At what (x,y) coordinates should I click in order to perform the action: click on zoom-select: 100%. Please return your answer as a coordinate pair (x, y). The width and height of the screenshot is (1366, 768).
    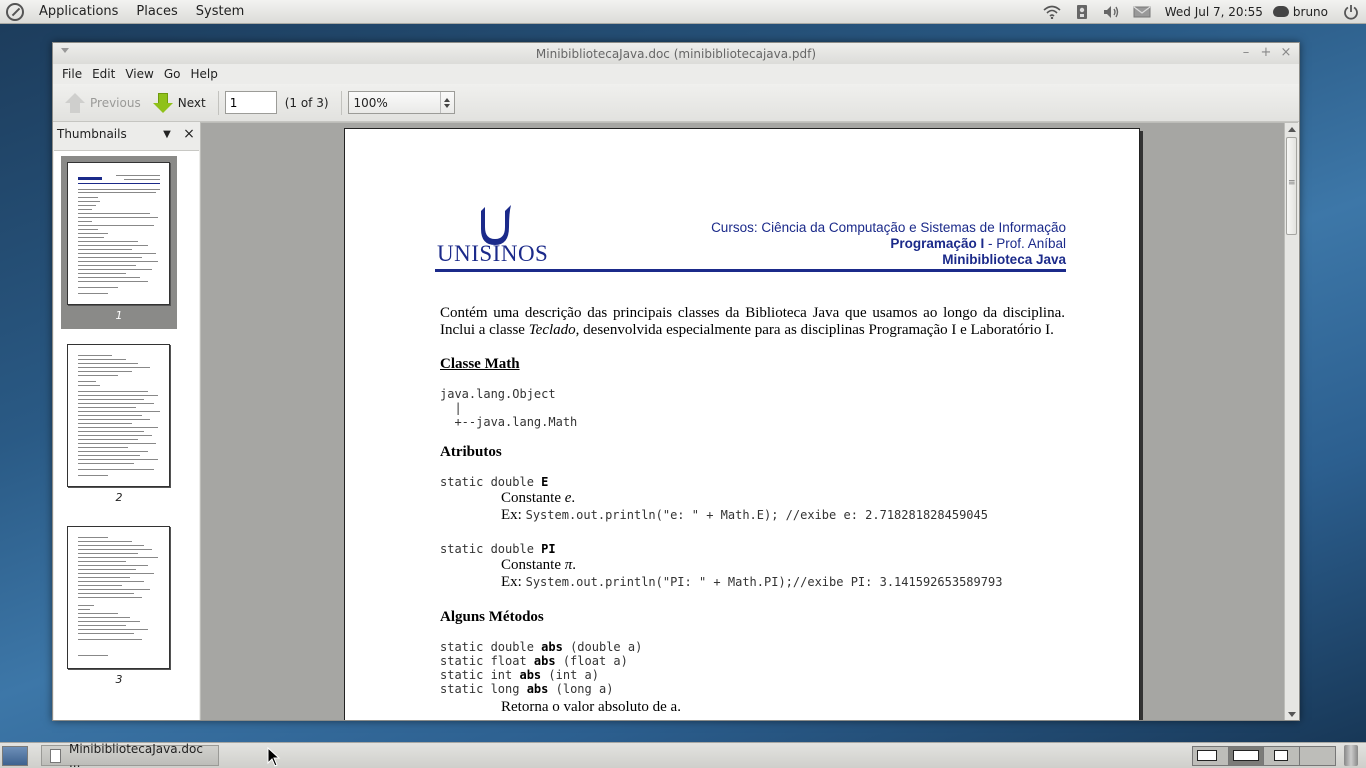
    Looking at the image, I should click on (401, 102).